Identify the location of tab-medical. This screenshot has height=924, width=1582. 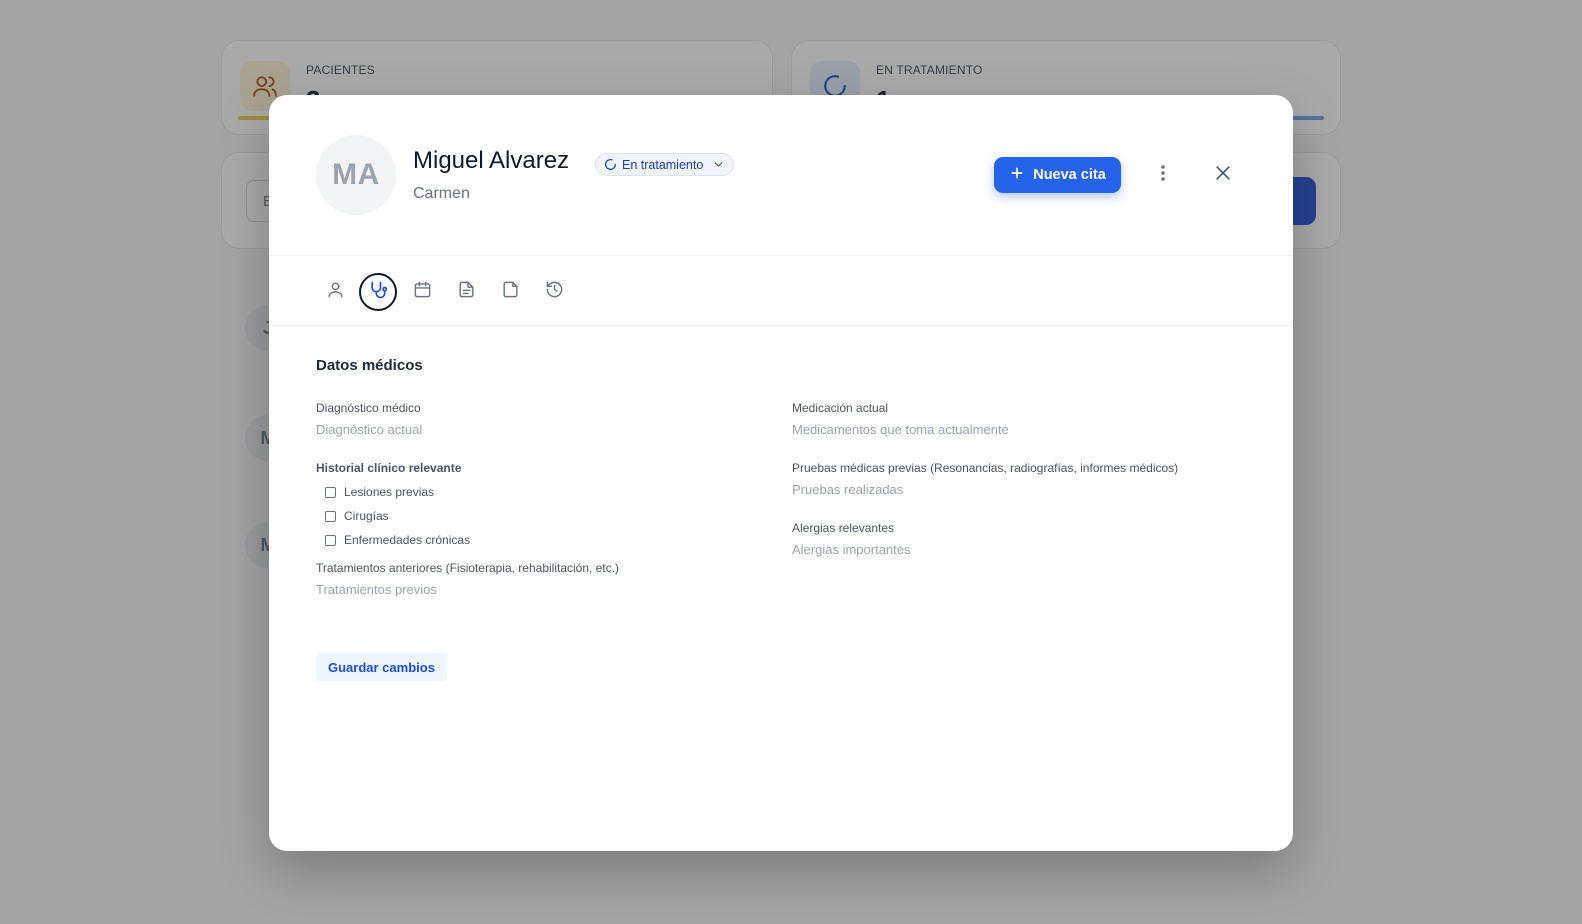
(378, 292).